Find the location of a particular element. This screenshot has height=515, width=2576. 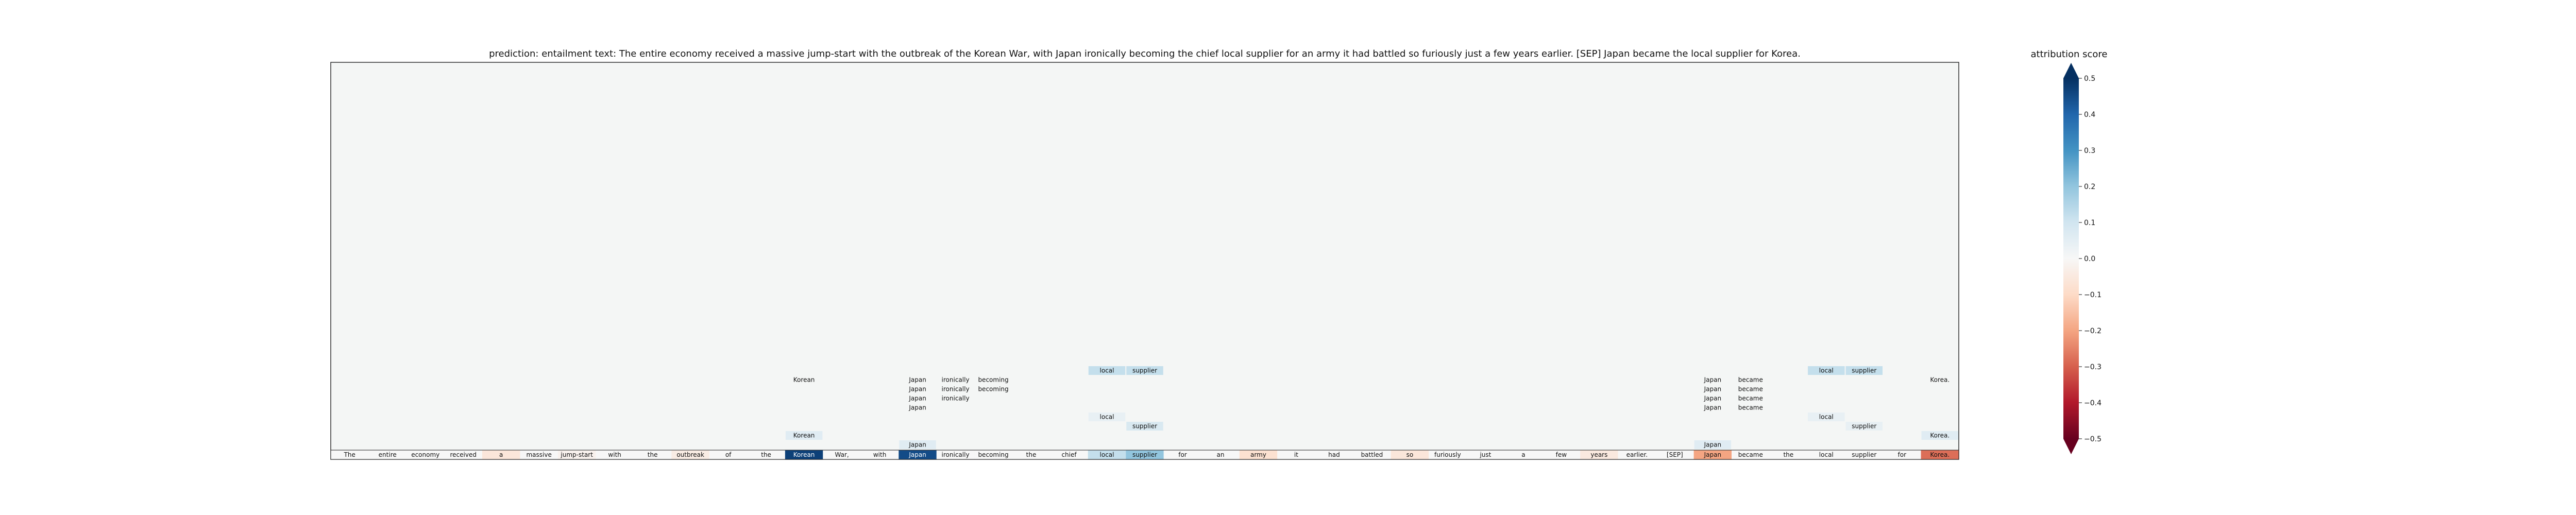

token-label: economy is located at coordinates (425, 455).